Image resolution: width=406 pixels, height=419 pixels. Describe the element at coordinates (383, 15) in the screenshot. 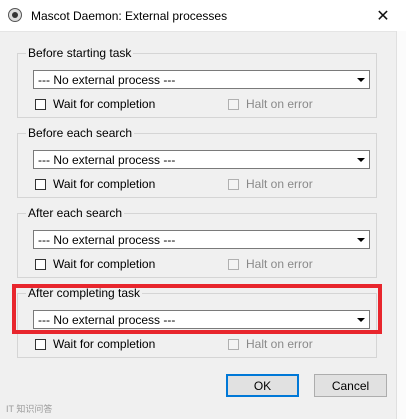

I see `close-button: ✕` at that location.